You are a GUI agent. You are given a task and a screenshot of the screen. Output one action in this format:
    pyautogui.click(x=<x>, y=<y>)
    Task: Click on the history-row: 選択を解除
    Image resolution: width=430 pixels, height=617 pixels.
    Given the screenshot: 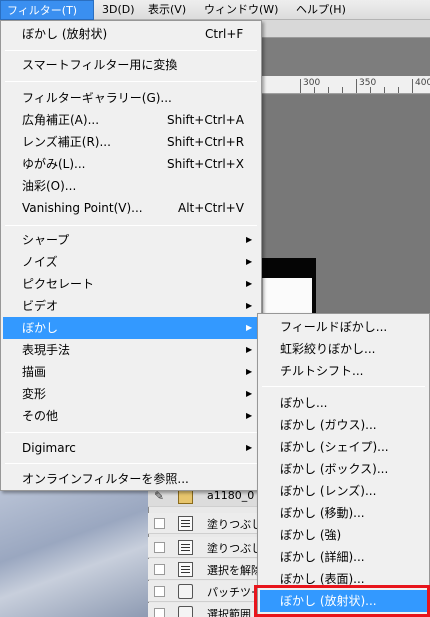 What is the action you would take?
    pyautogui.click(x=205, y=569)
    